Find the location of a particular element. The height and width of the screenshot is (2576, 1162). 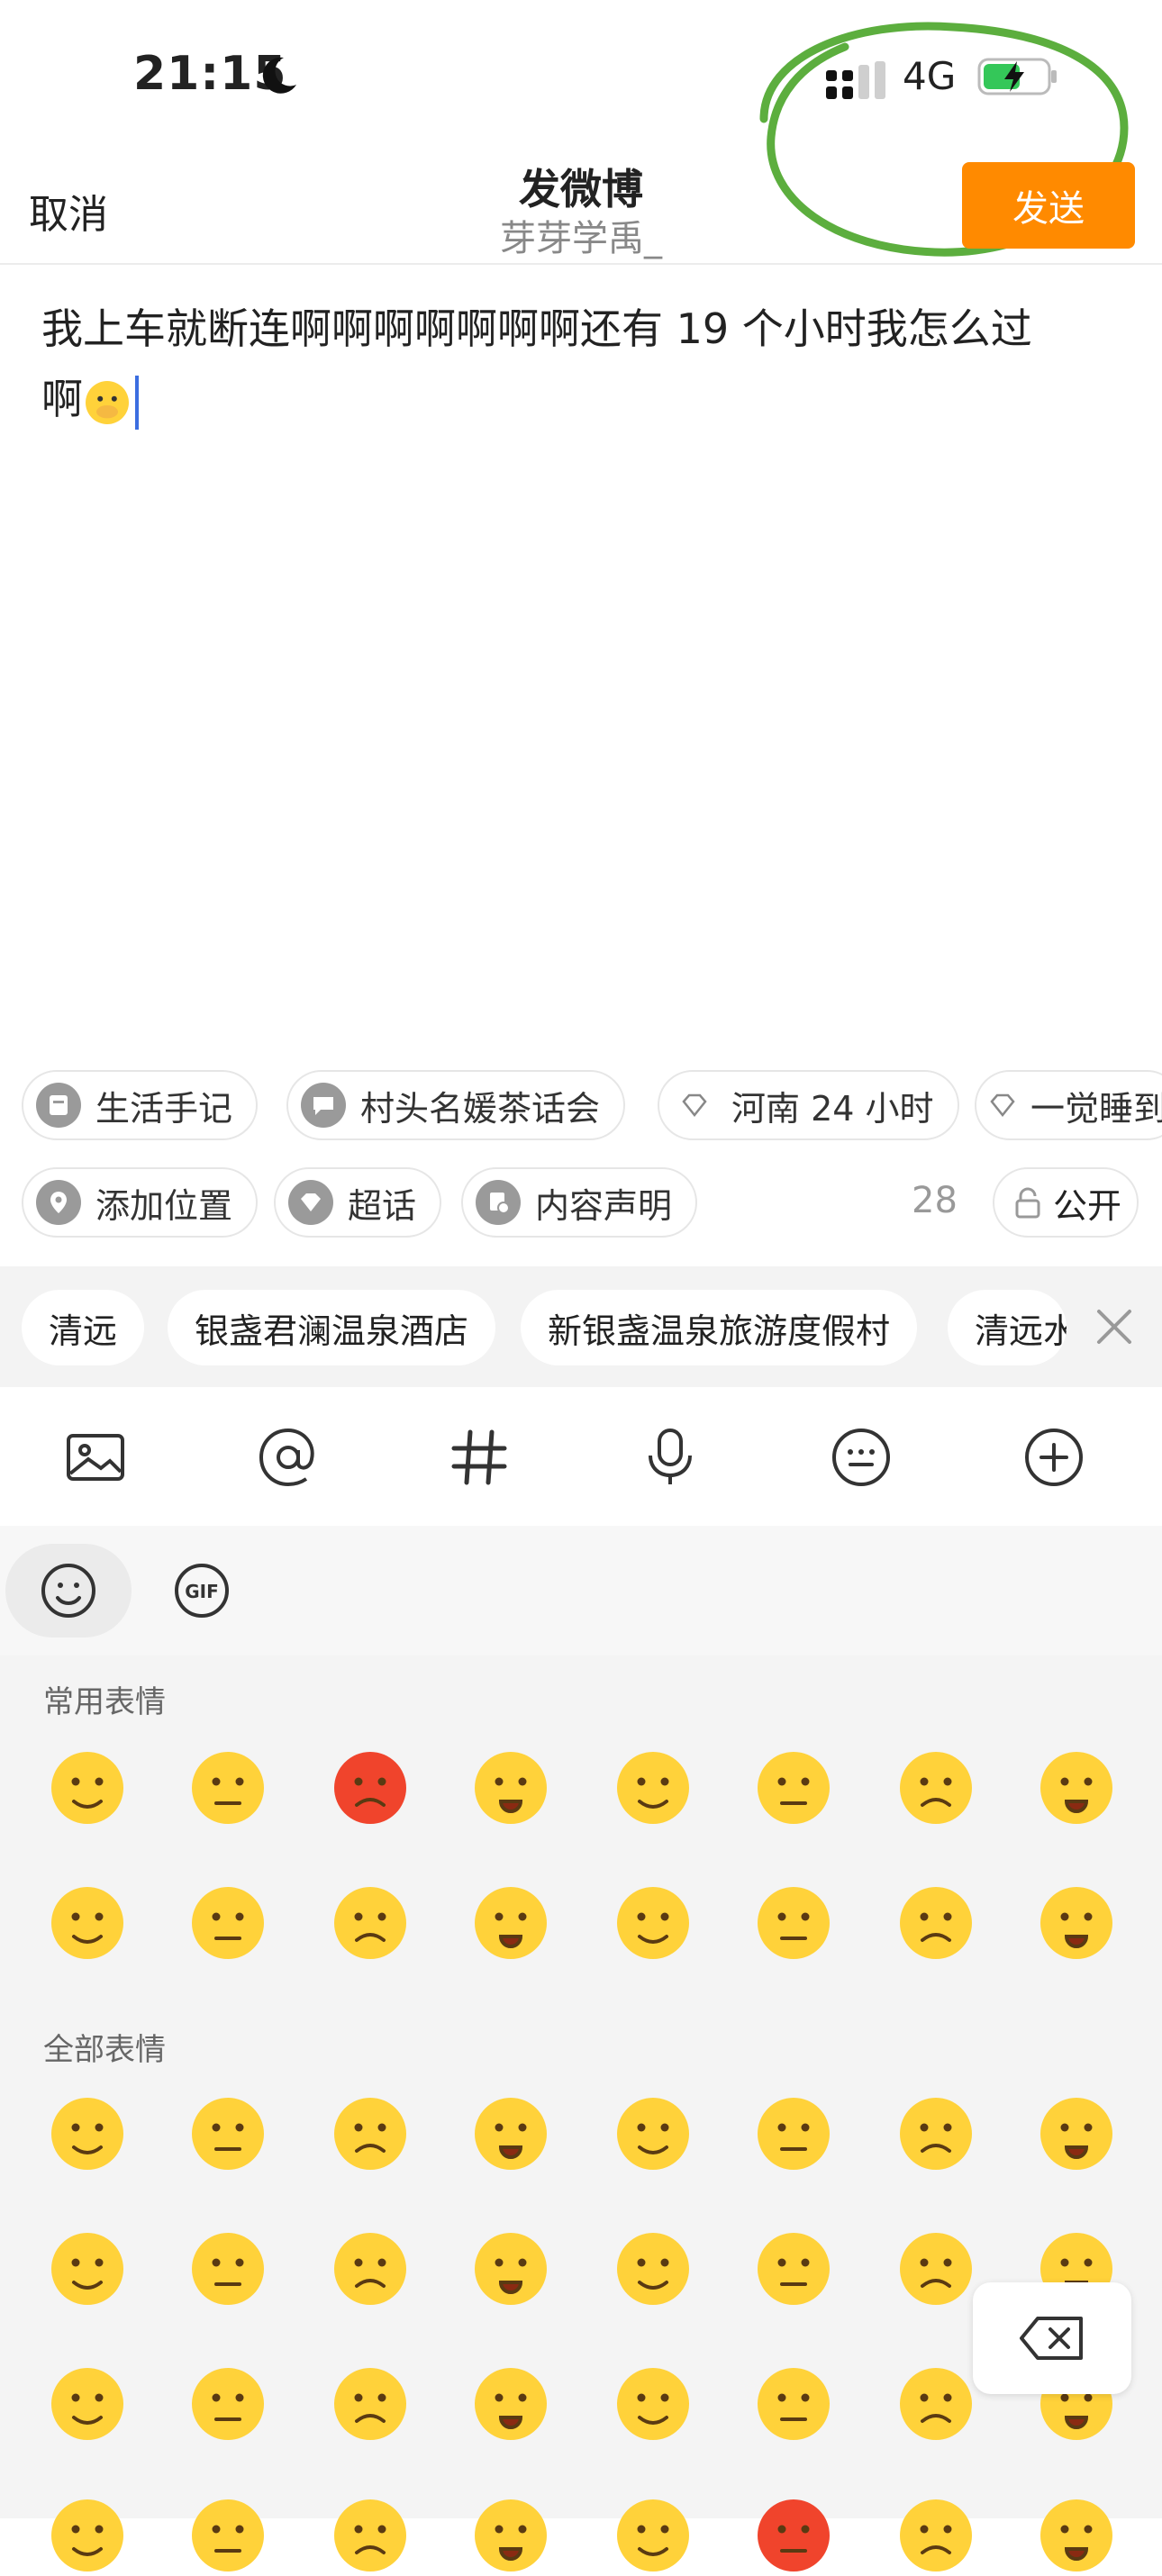

topic-label: 一觉睡到 is located at coordinates (1096, 1108).